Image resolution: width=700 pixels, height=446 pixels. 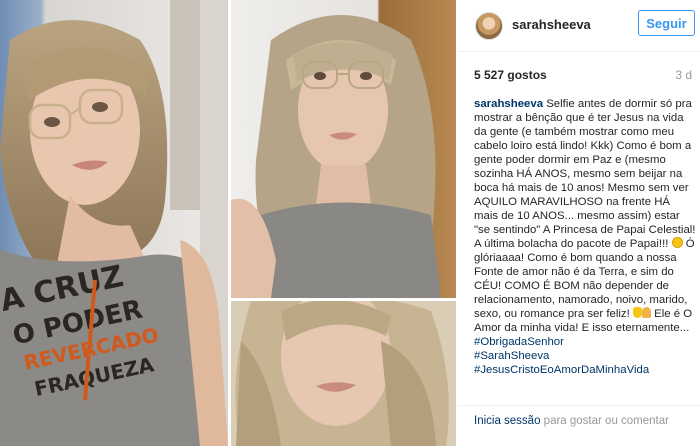 I want to click on hashtag-jesus-cristo: #JesusCristoEoAmorDaMinhaVida, so click(x=561, y=370).